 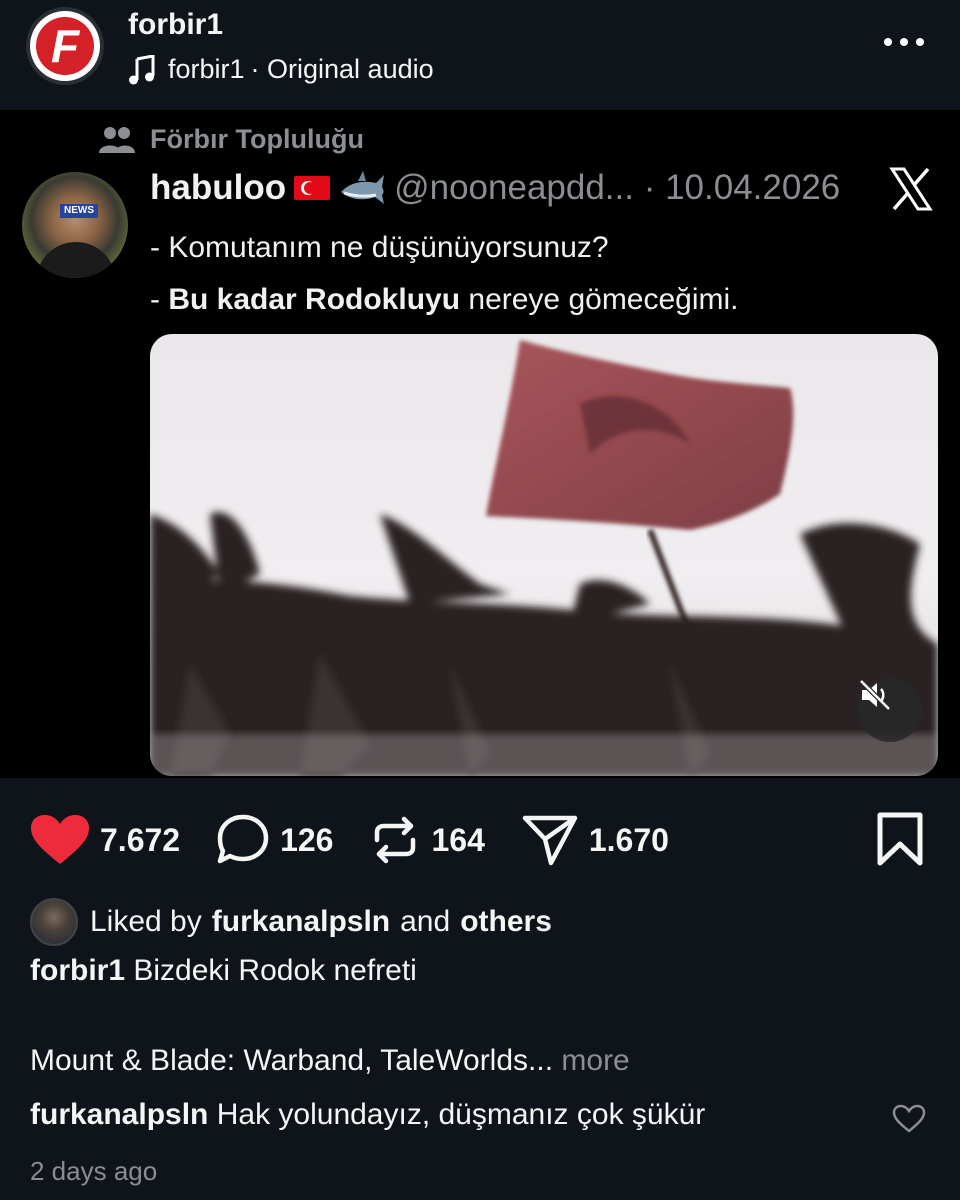 What do you see at coordinates (458, 839) in the screenshot?
I see `repost-count: 164` at bounding box center [458, 839].